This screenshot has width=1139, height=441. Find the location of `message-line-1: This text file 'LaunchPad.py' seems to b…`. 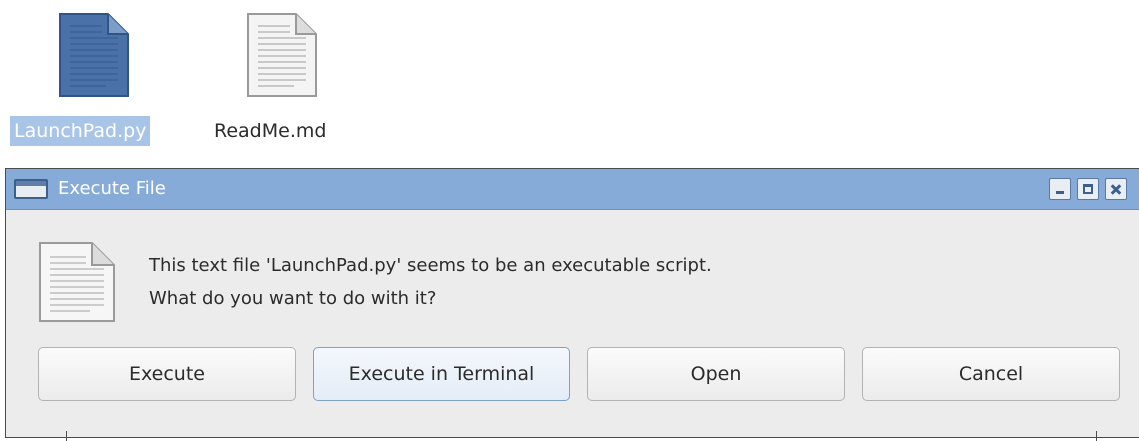

message-line-1: This text file 'LaunchPad.py' seems to b… is located at coordinates (430, 265).